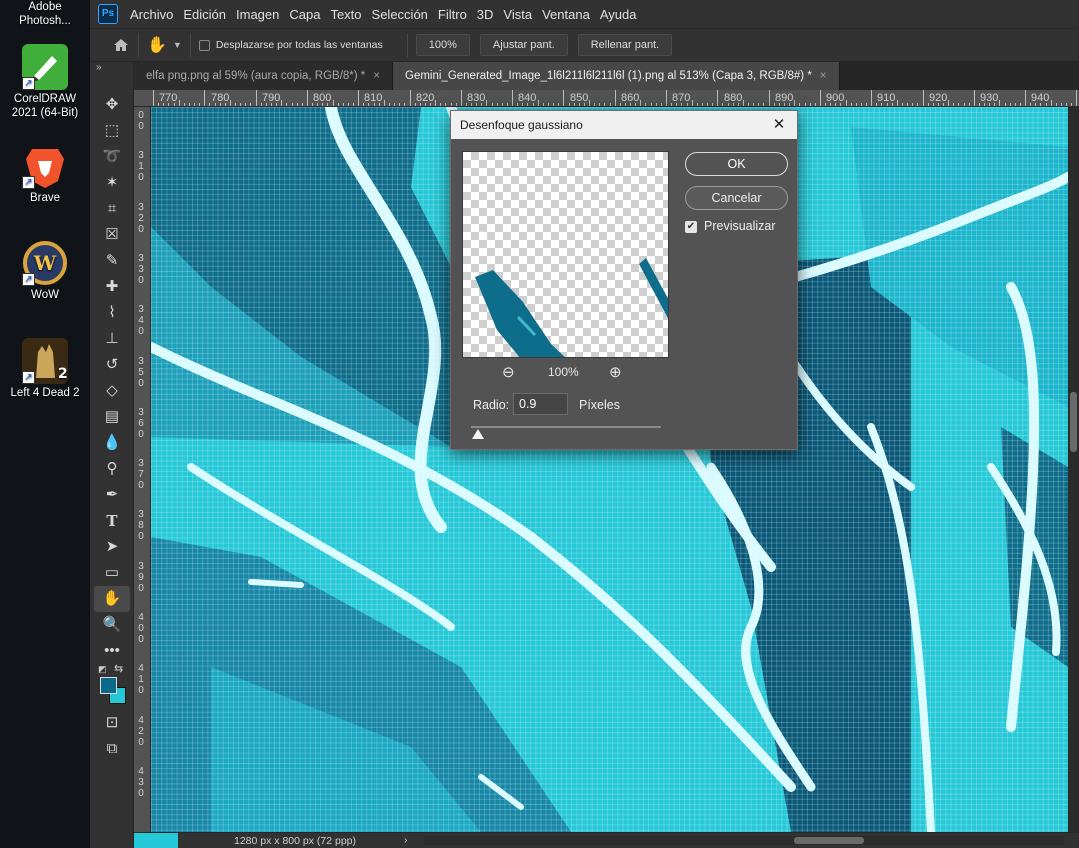  What do you see at coordinates (204, 45) in the screenshot?
I see `scroll-all-windows-checkbox` at bounding box center [204, 45].